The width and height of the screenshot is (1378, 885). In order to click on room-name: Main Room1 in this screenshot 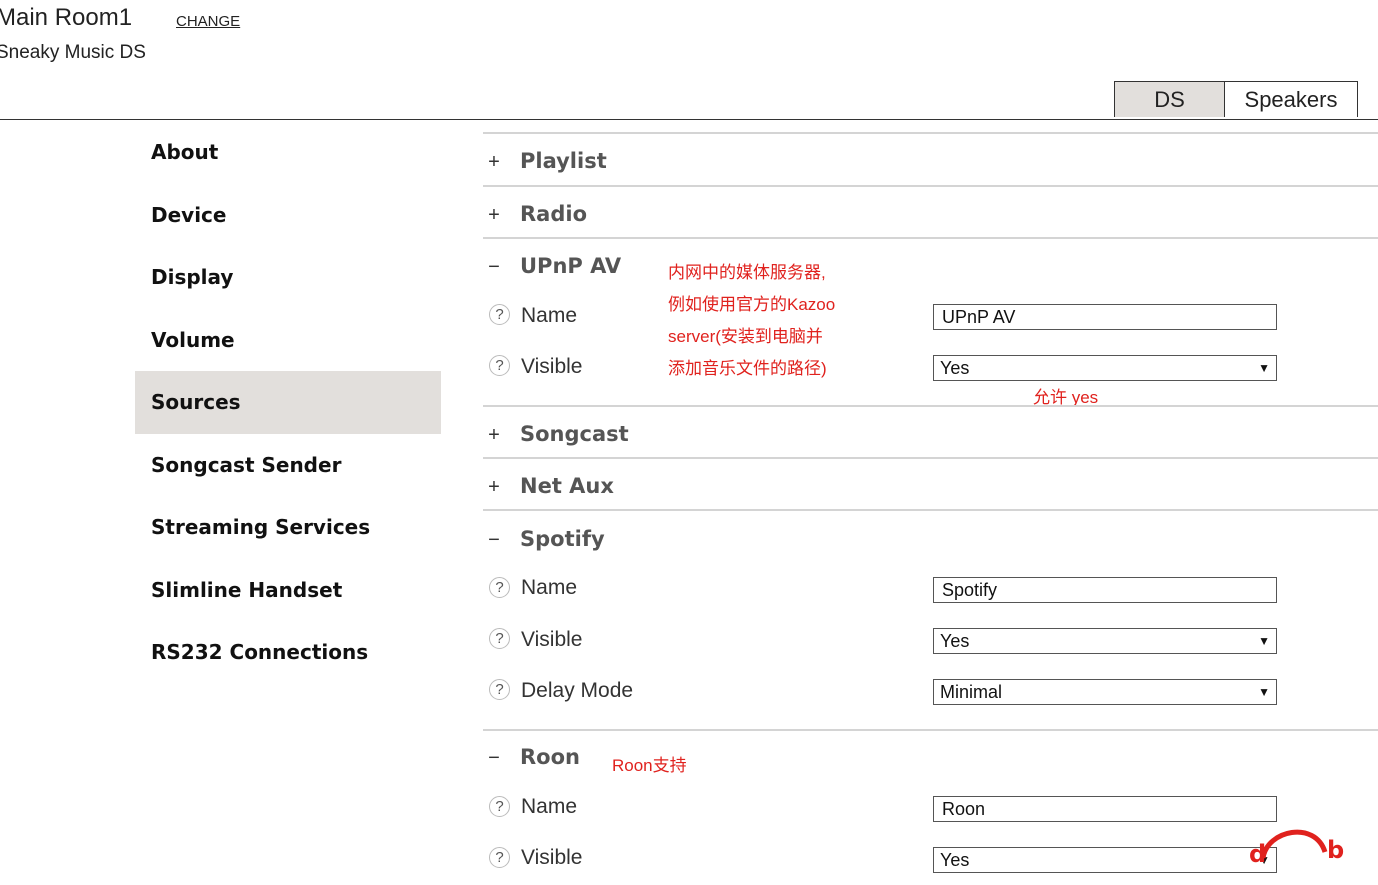, I will do `click(66, 17)`.